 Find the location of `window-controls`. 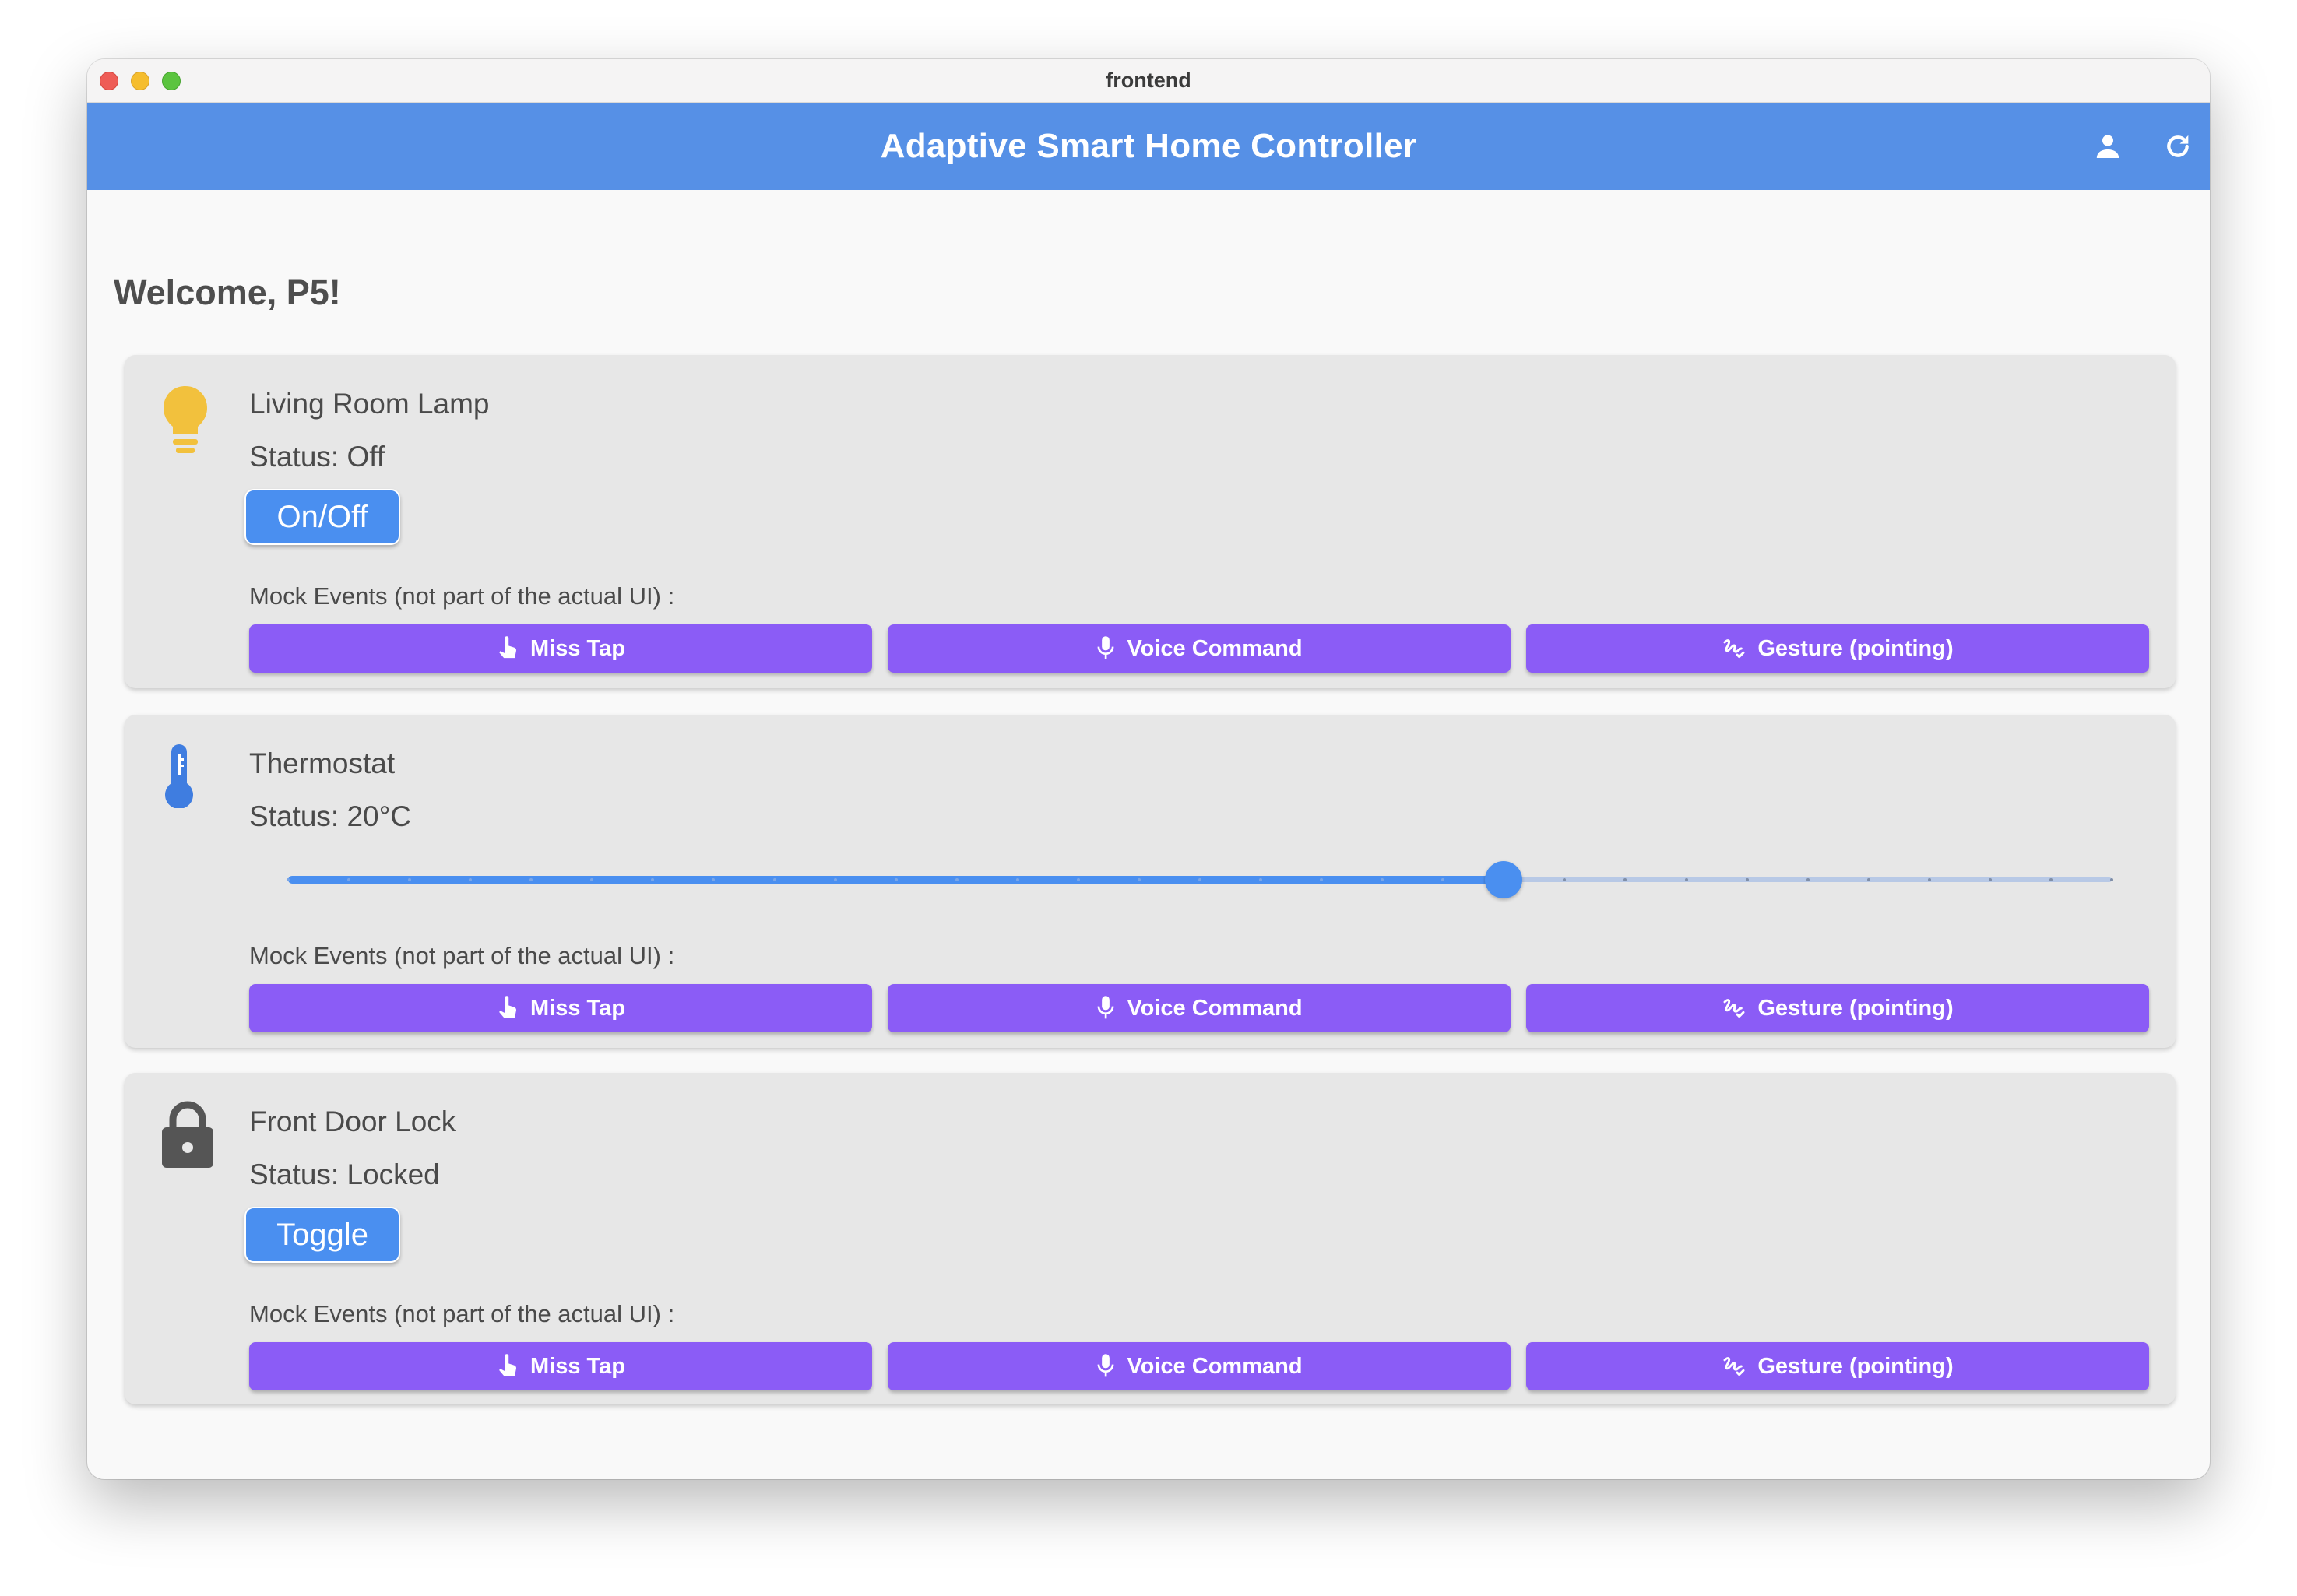

window-controls is located at coordinates (141, 81).